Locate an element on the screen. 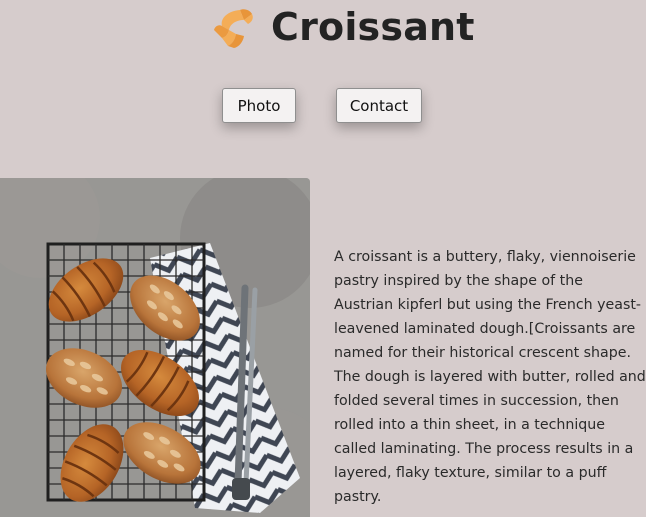 This screenshot has height=517, width=646. page-title: Croissant is located at coordinates (373, 27).